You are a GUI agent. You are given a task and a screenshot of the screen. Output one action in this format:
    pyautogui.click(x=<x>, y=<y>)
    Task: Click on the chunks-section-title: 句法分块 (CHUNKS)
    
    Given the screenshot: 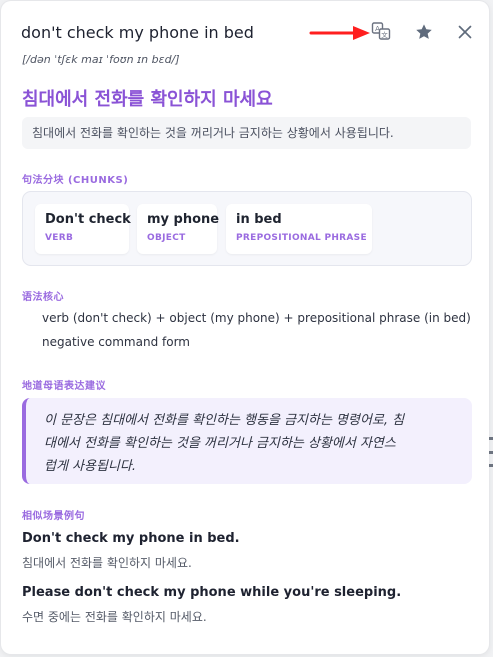 What is the action you would take?
    pyautogui.click(x=75, y=180)
    